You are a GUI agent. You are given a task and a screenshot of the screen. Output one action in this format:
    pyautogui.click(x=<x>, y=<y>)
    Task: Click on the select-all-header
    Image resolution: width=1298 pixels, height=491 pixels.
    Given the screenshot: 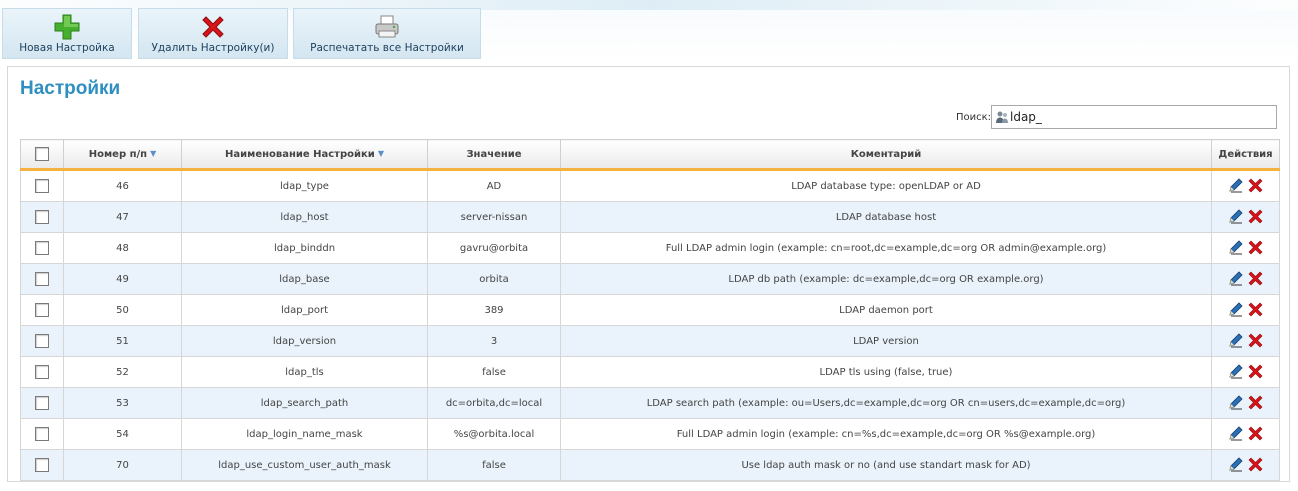 What is the action you would take?
    pyautogui.click(x=42, y=155)
    